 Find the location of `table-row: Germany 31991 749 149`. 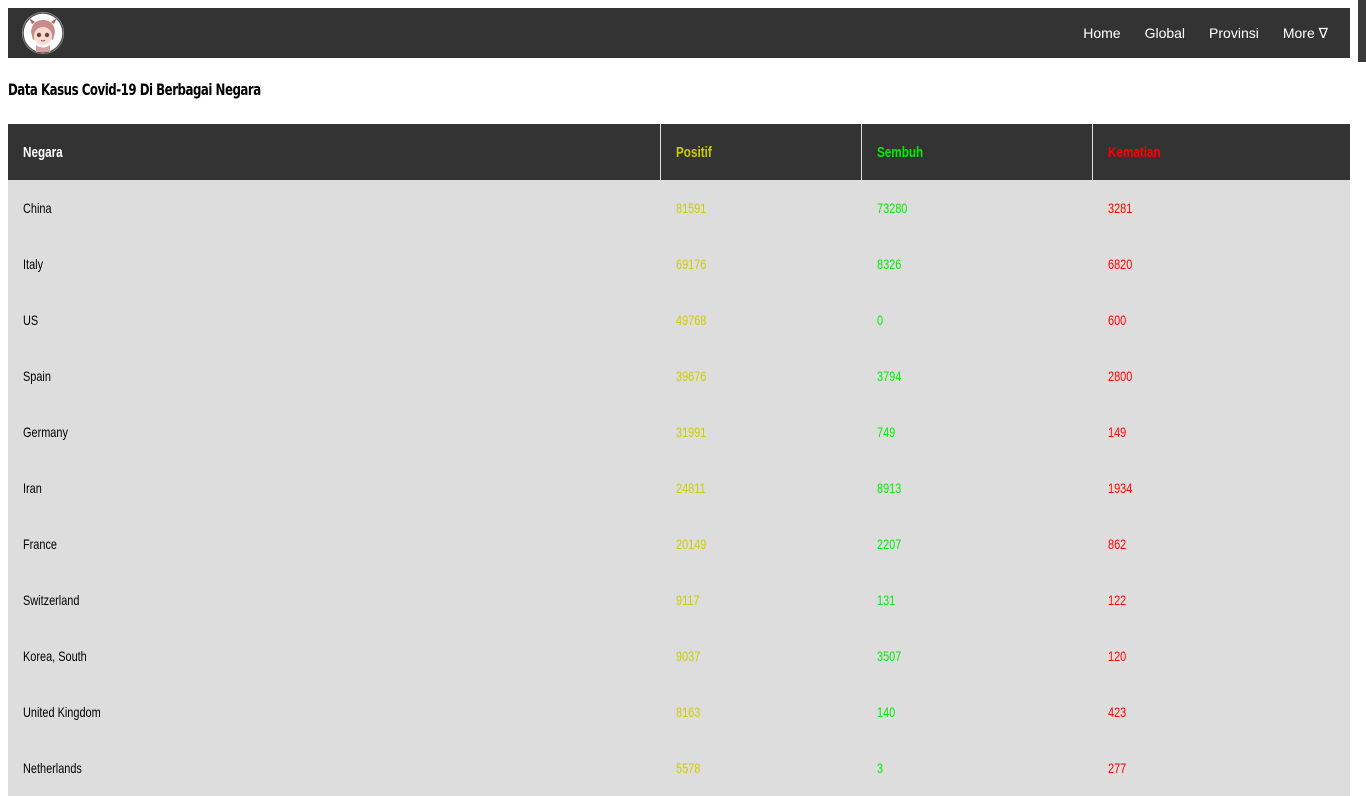

table-row: Germany 31991 749 149 is located at coordinates (679, 432).